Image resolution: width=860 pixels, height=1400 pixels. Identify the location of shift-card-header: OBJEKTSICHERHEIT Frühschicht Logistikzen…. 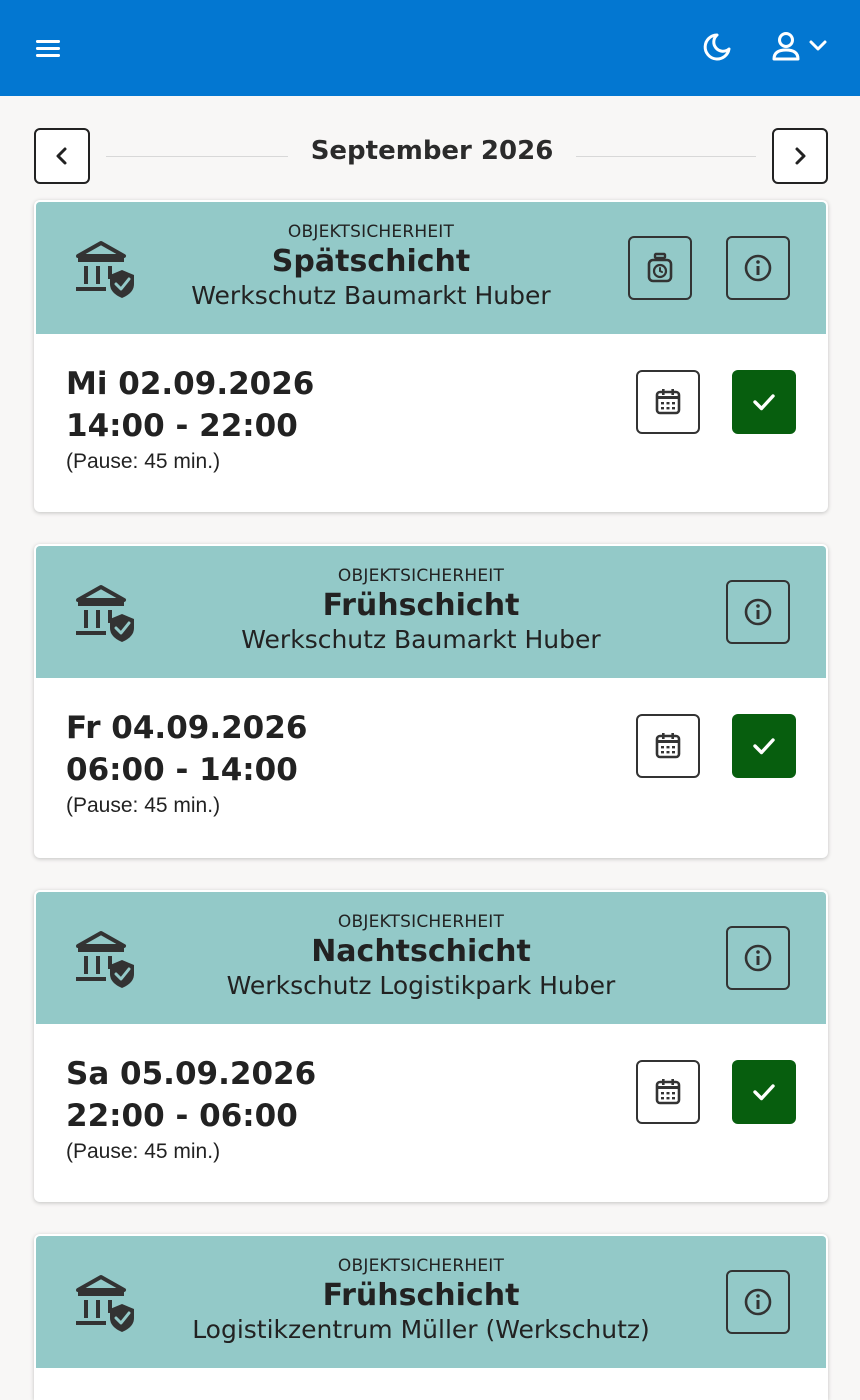
(431, 1302).